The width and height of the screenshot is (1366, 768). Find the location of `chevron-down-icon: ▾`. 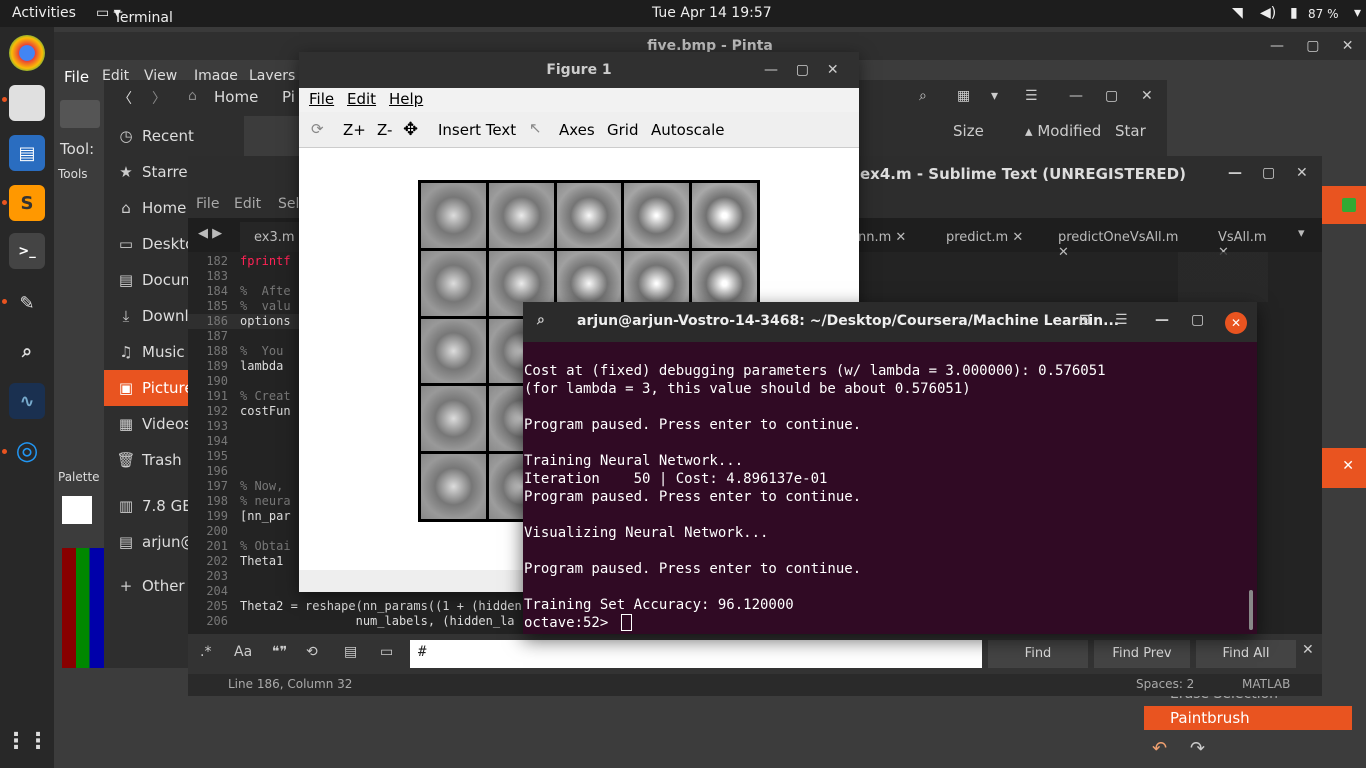

chevron-down-icon: ▾ is located at coordinates (994, 96).